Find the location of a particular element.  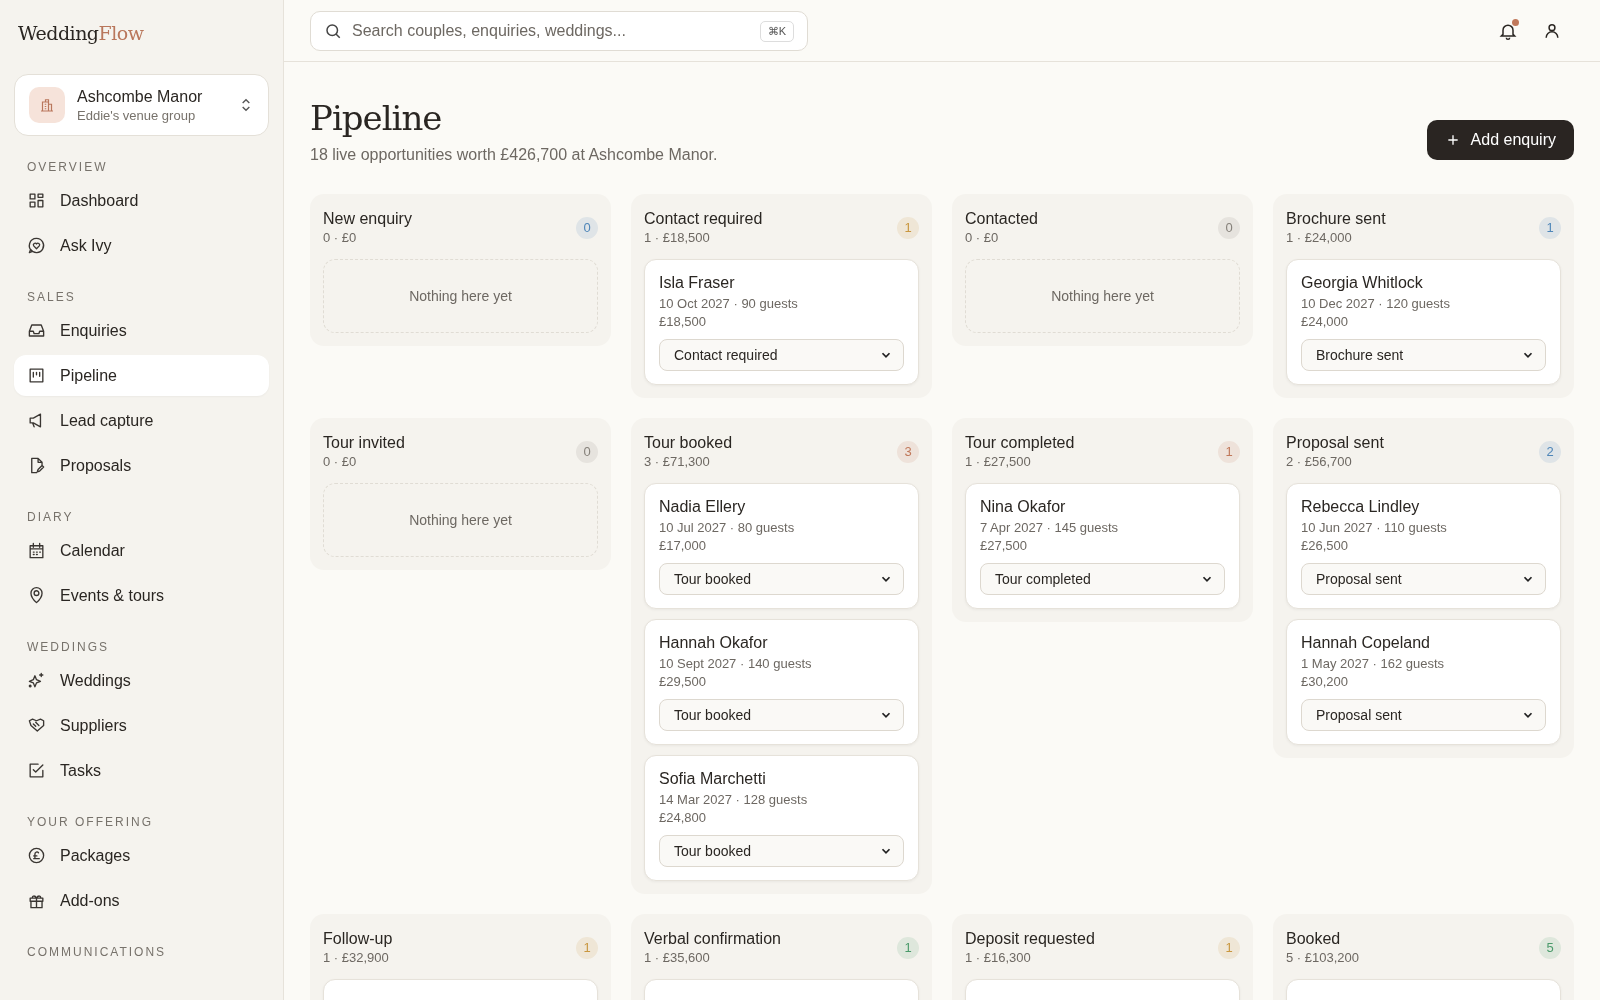

couple-name: Rebecca Lindley is located at coordinates (1361, 507).